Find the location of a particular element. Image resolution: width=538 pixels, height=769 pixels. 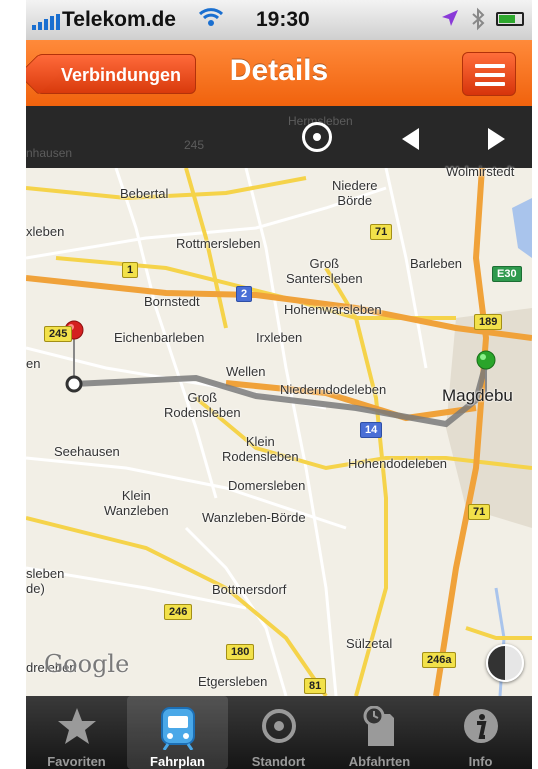

map-label: Etgersleben is located at coordinates (233, 681).